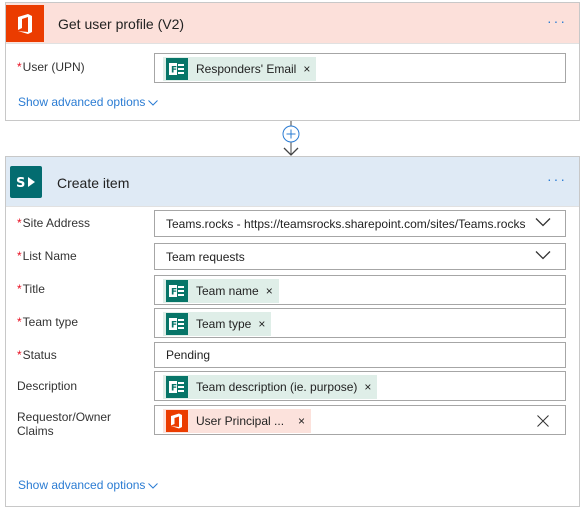  I want to click on card-header: S Create item ···, so click(292, 182).